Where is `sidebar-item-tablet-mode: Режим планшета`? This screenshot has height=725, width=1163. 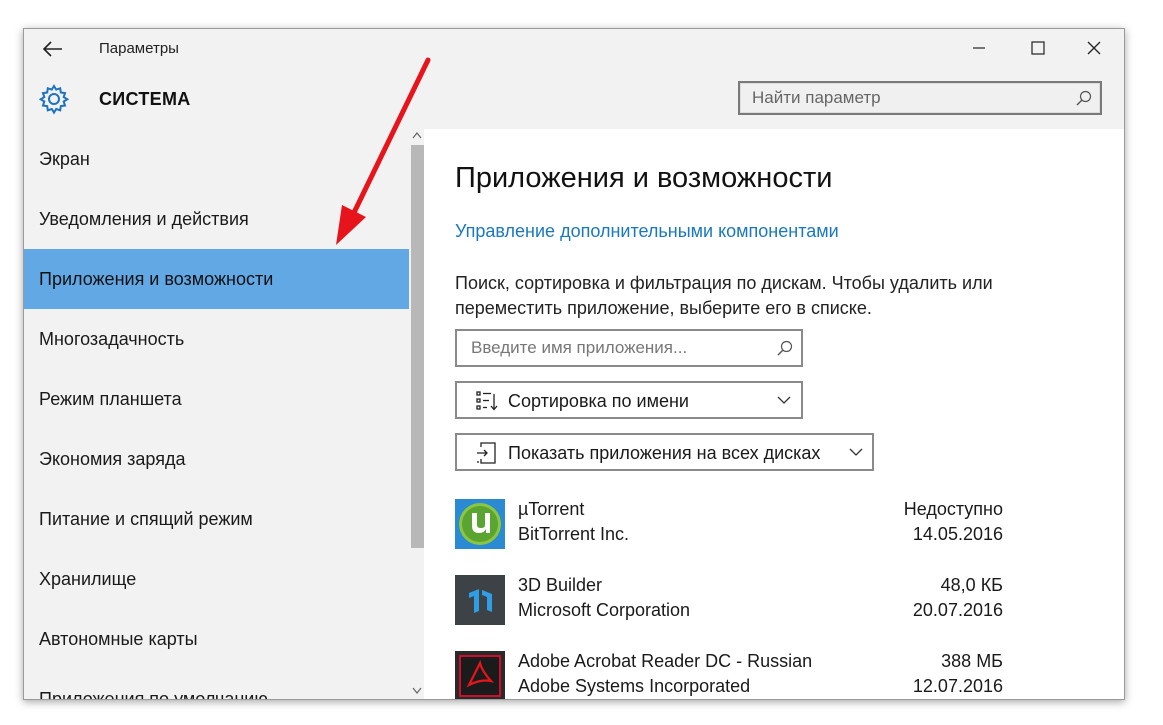
sidebar-item-tablet-mode: Режим планшета is located at coordinates (216, 399).